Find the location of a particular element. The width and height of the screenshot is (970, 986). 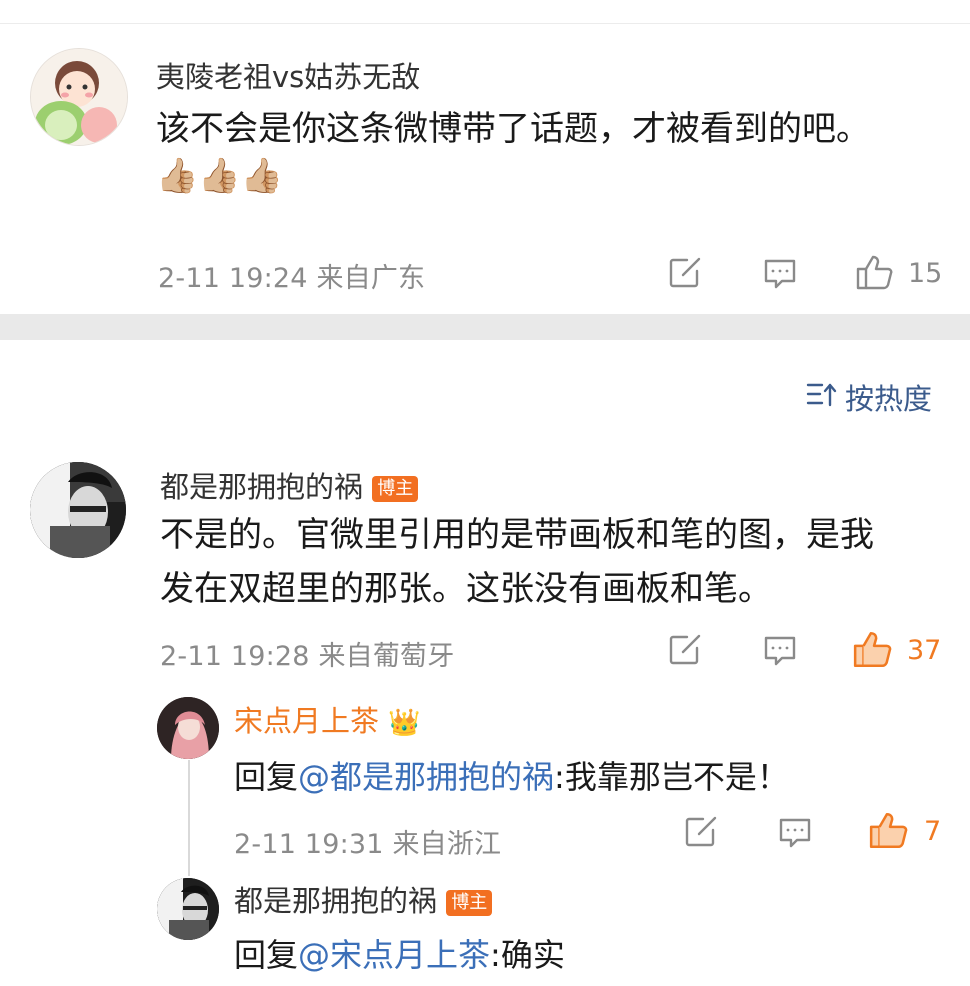

reply-body: :我靠那岂不是！ is located at coordinates (671, 777).